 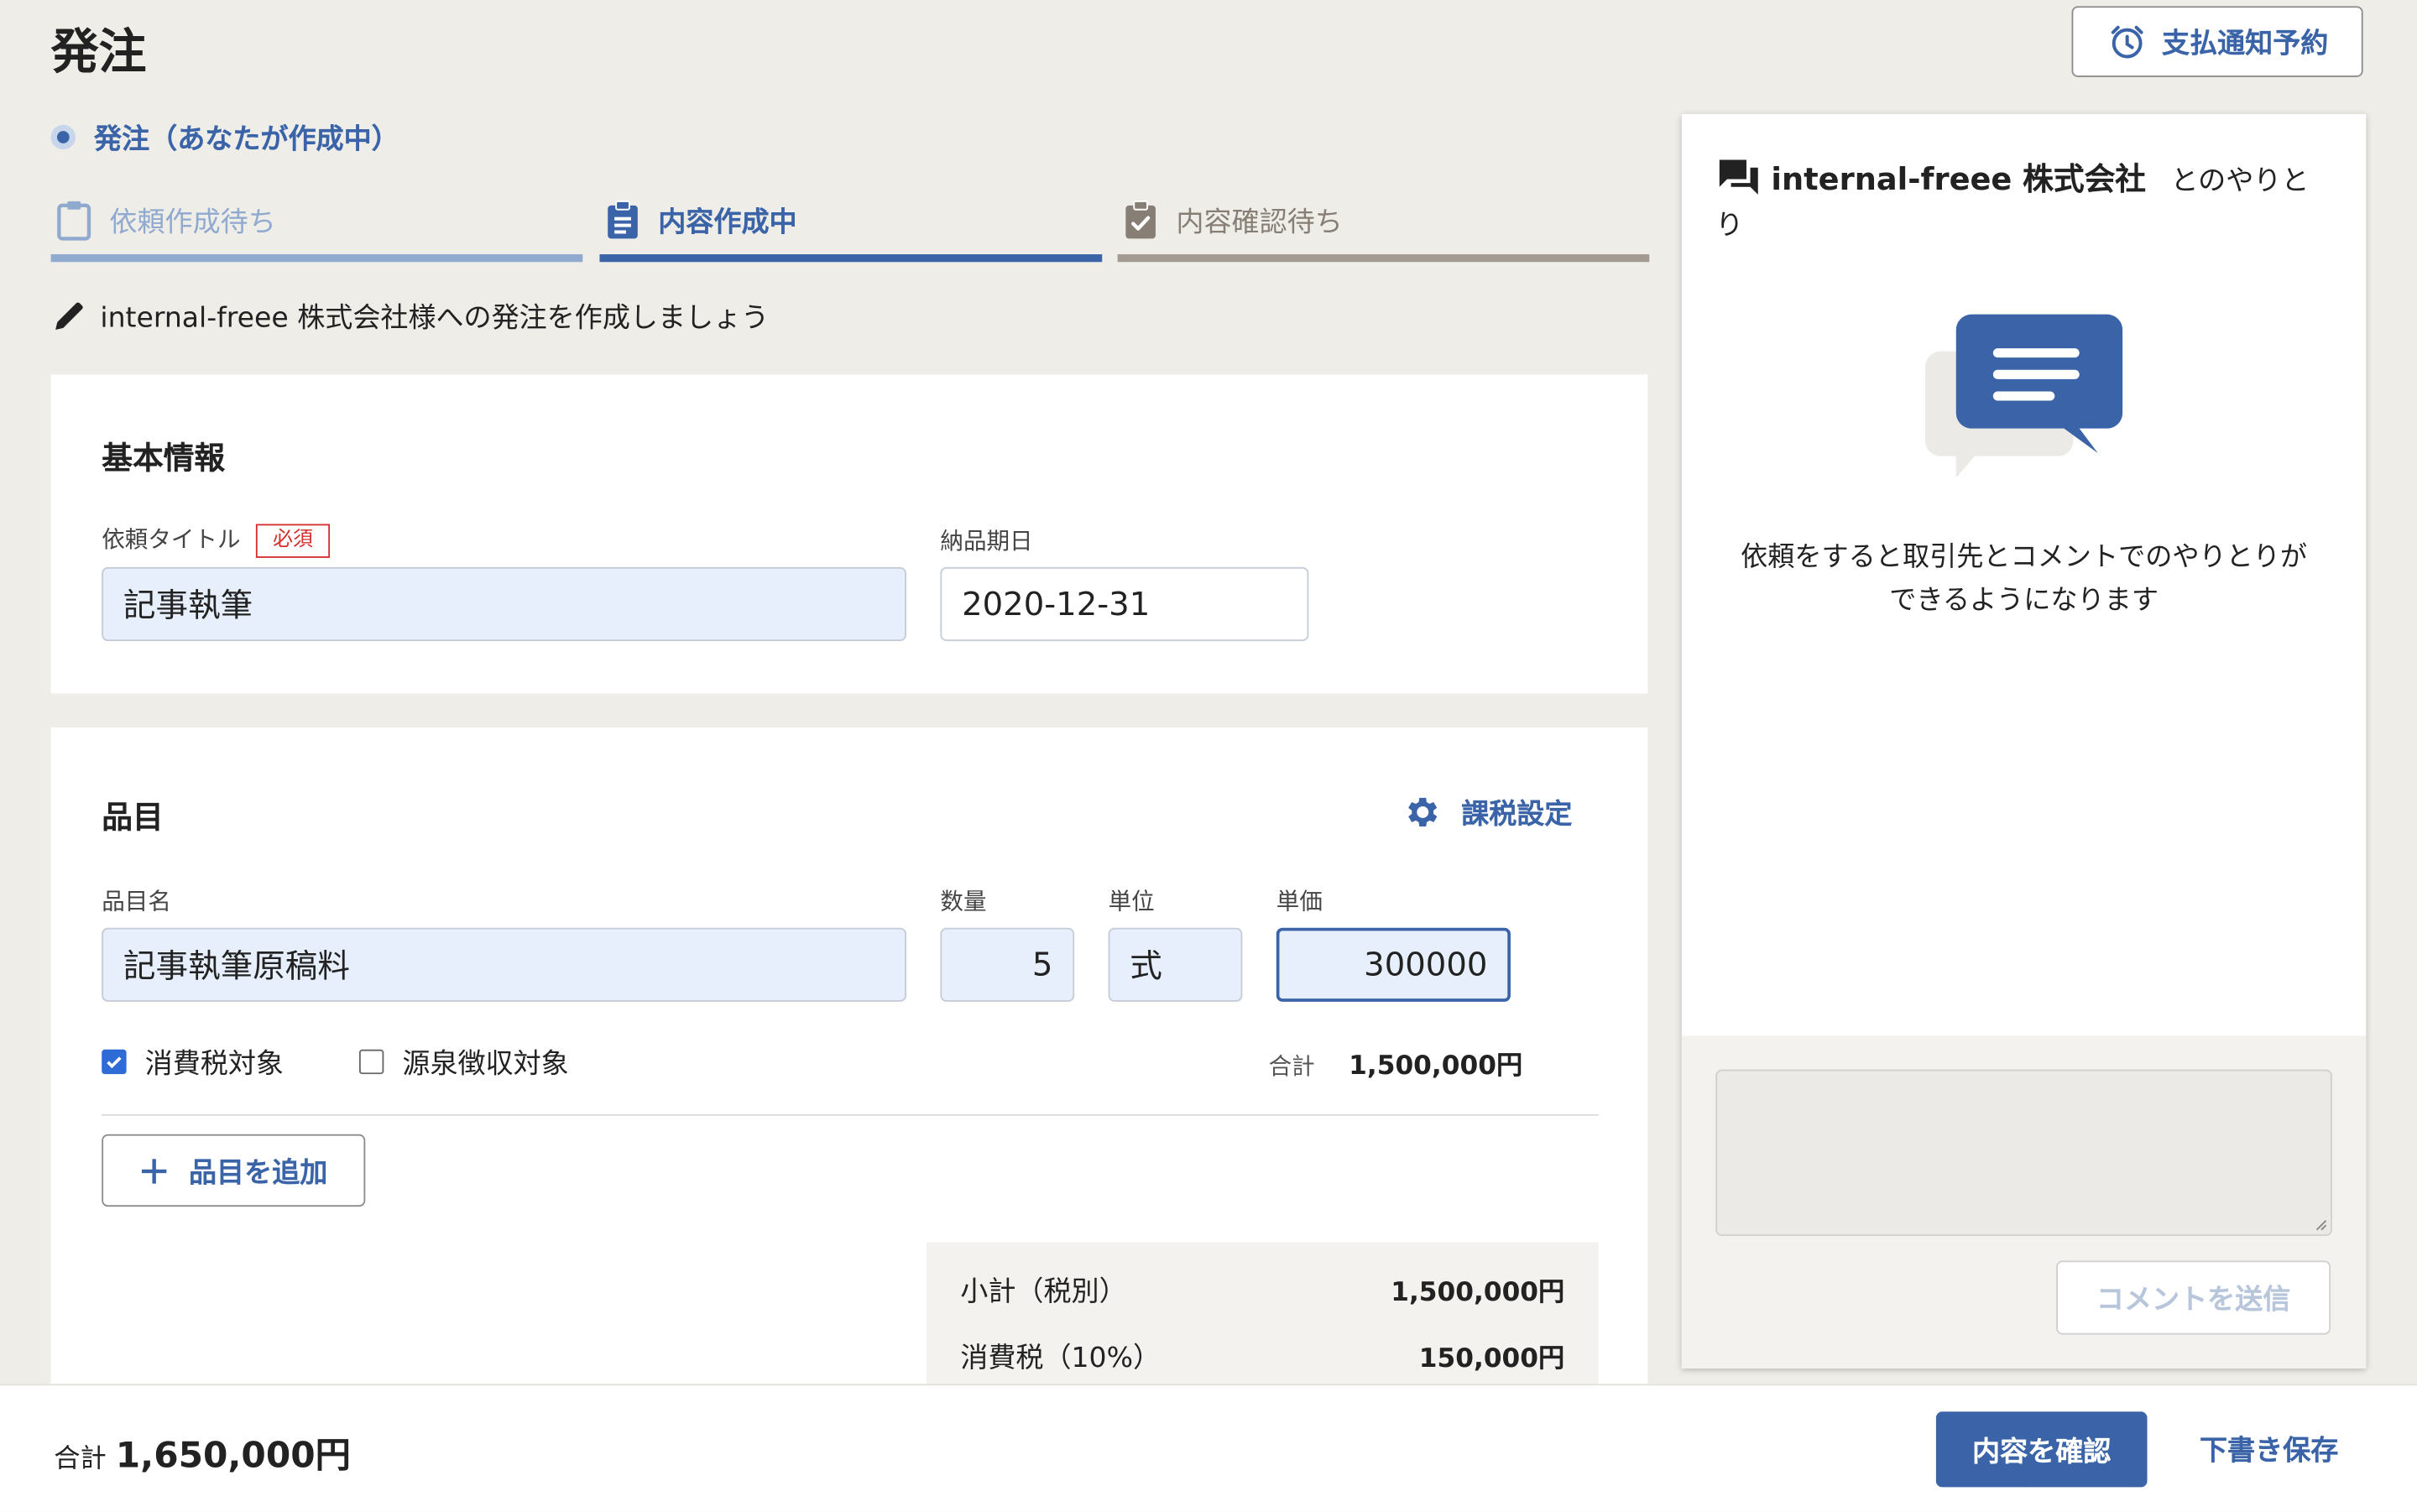 I want to click on withholding-label: 源泉徴収対象, so click(x=485, y=1064).